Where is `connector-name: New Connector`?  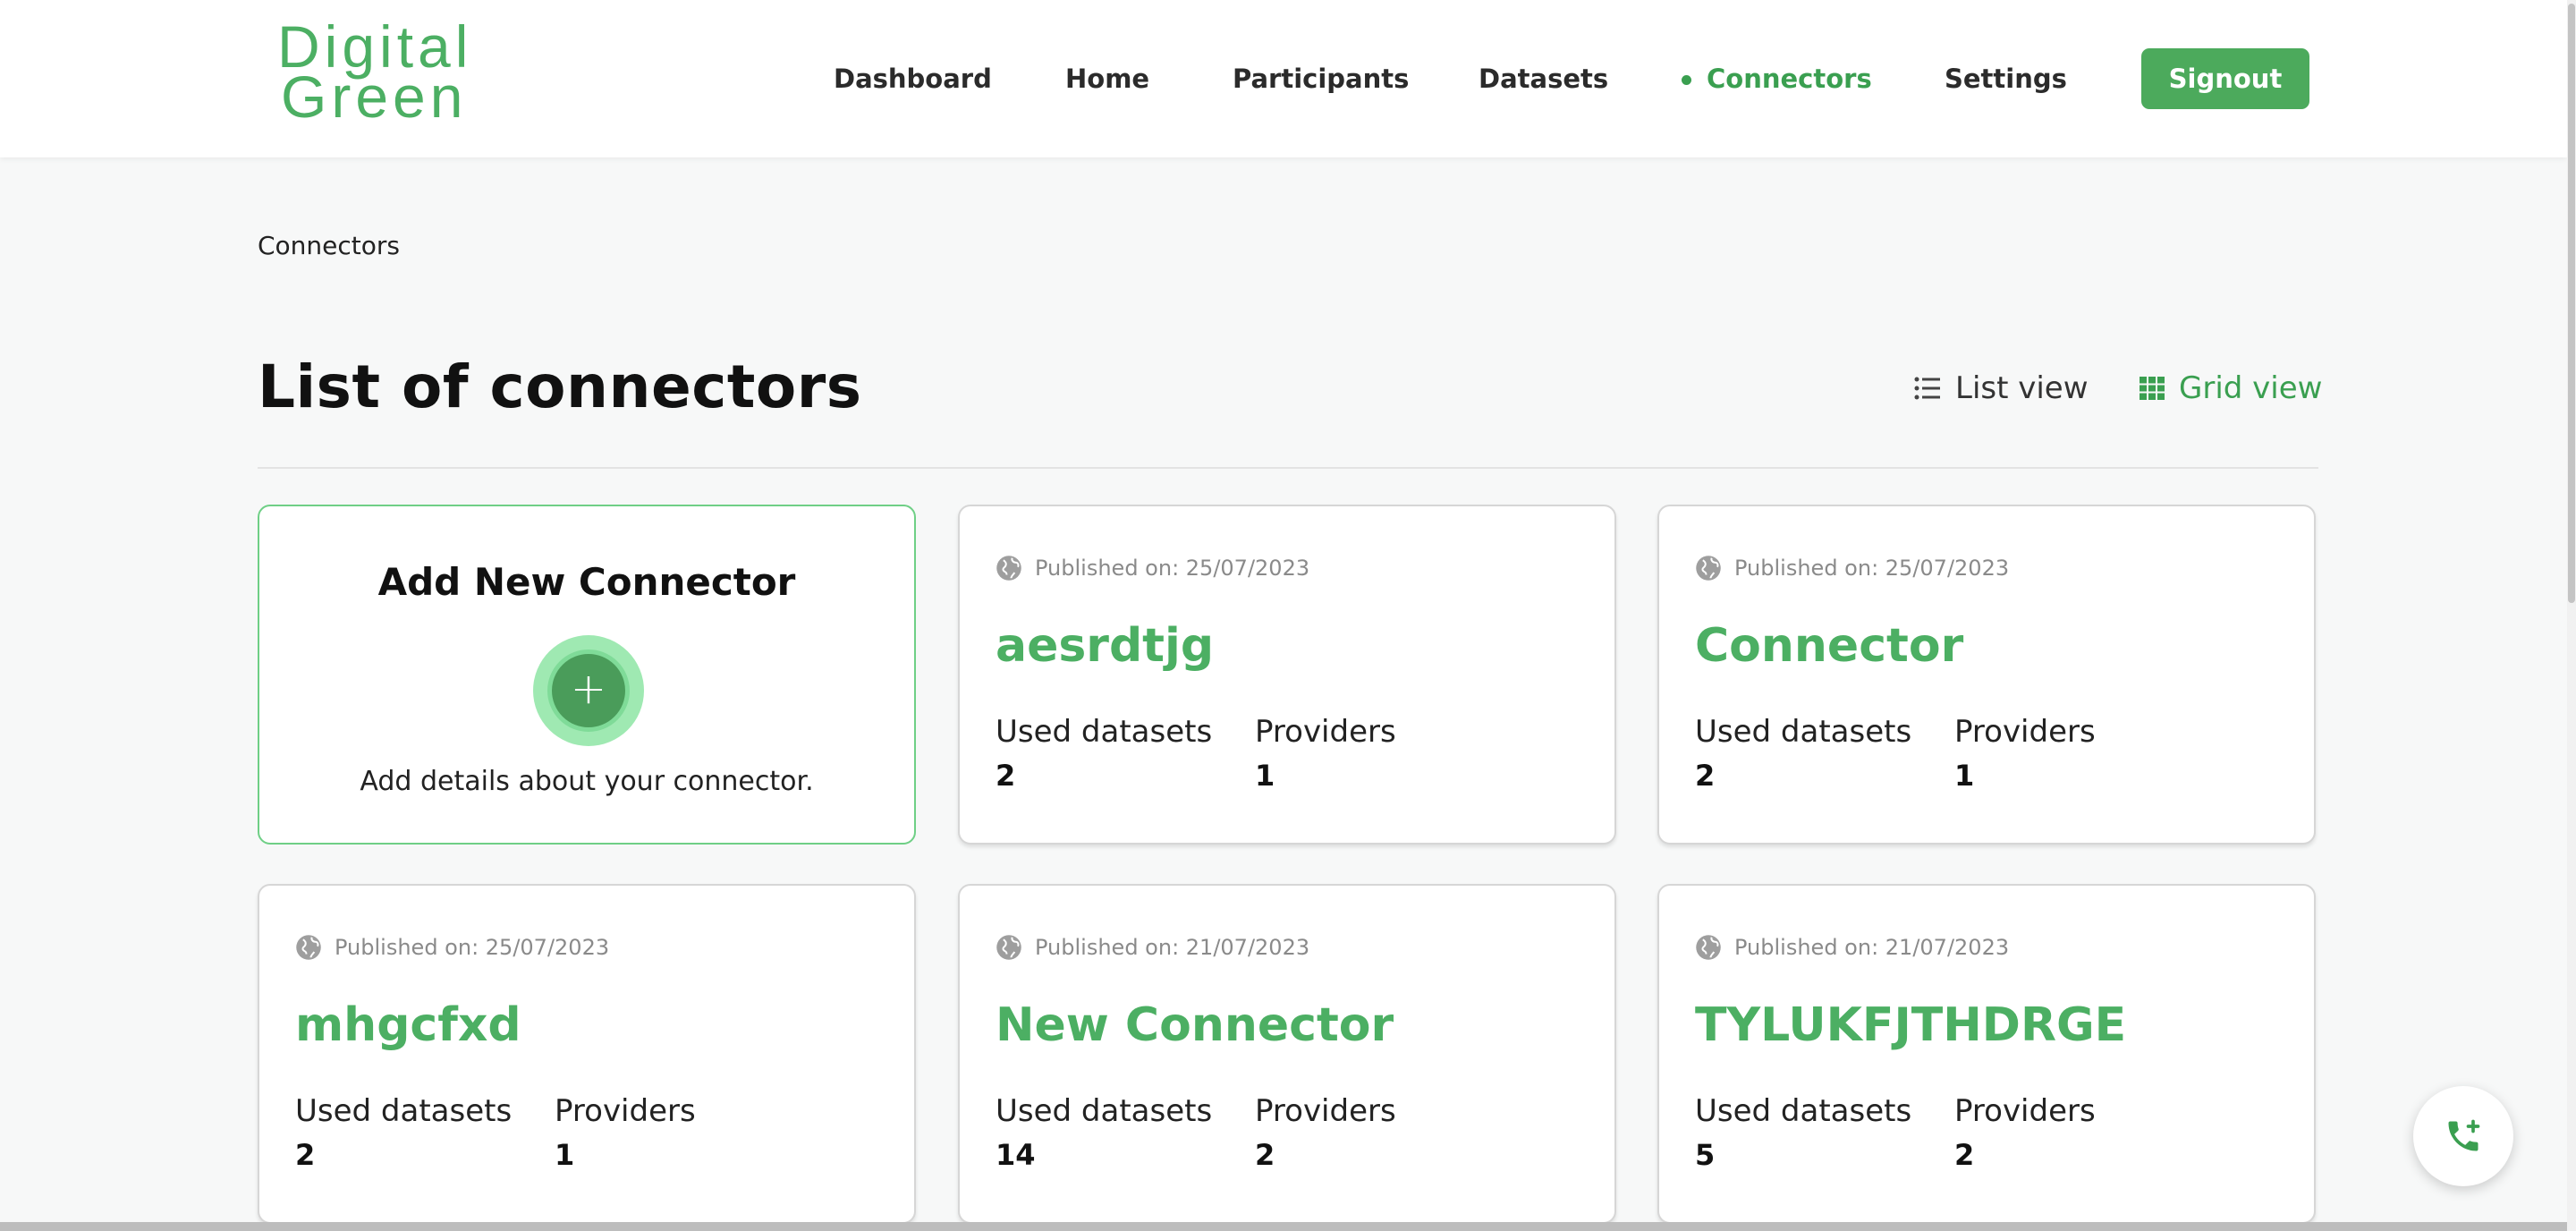 connector-name: New Connector is located at coordinates (1195, 1025).